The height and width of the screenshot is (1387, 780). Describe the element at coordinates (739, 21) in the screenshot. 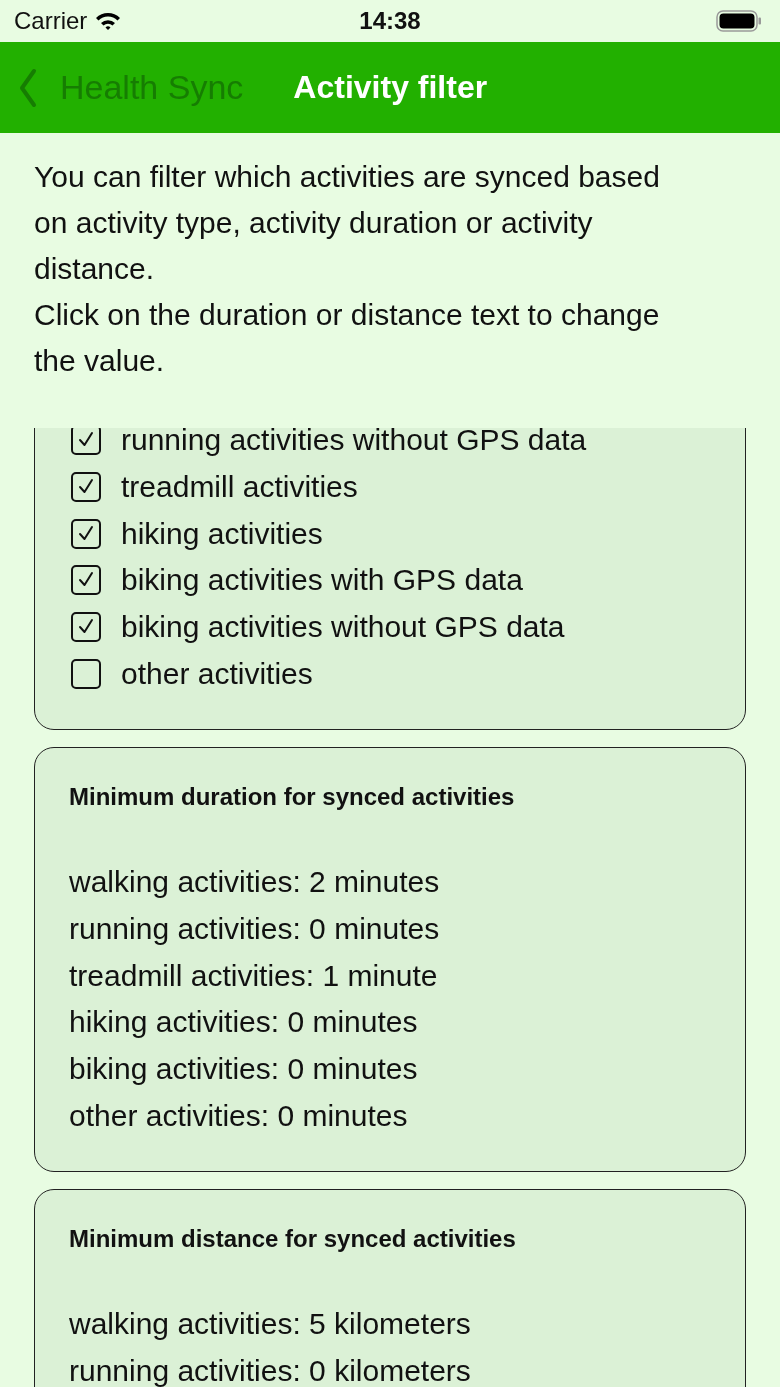

I see `battery-icon` at that location.